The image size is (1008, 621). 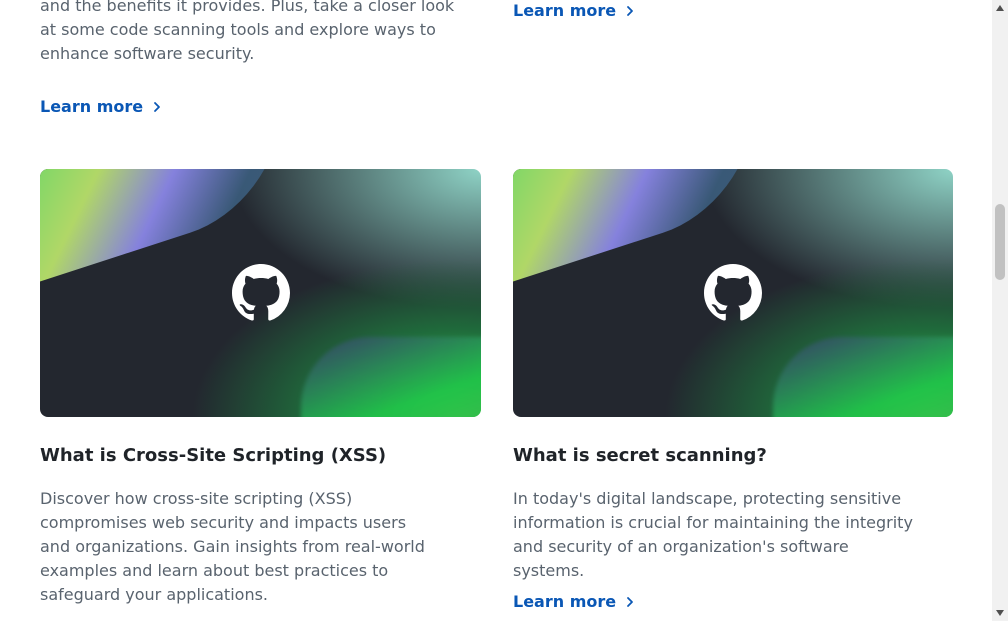 What do you see at coordinates (640, 456) in the screenshot?
I see `article-title: What is secret scanning?` at bounding box center [640, 456].